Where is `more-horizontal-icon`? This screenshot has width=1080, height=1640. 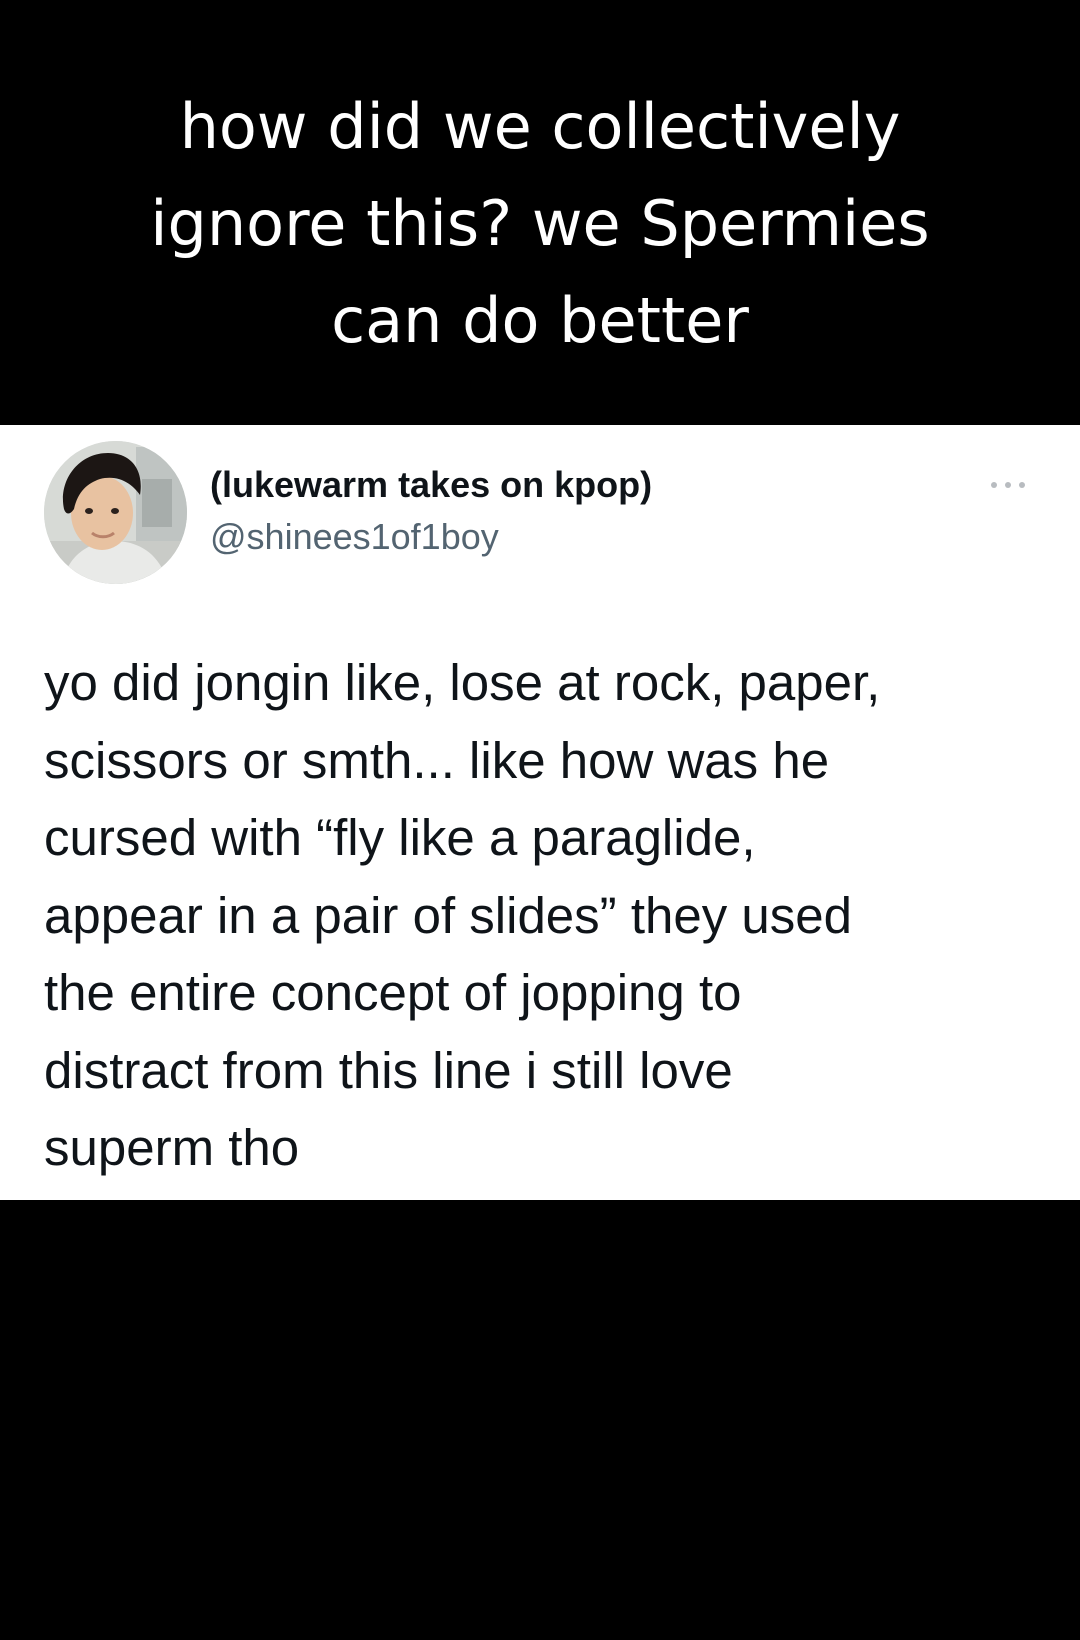 more-horizontal-icon is located at coordinates (1008, 485).